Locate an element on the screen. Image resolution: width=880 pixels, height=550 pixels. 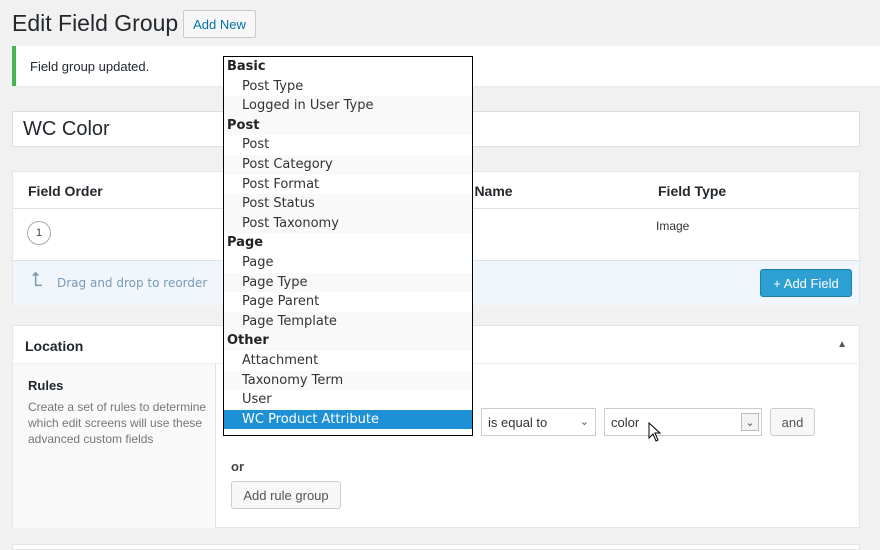
dropdown-option-post-status: Post Status is located at coordinates (348, 204).